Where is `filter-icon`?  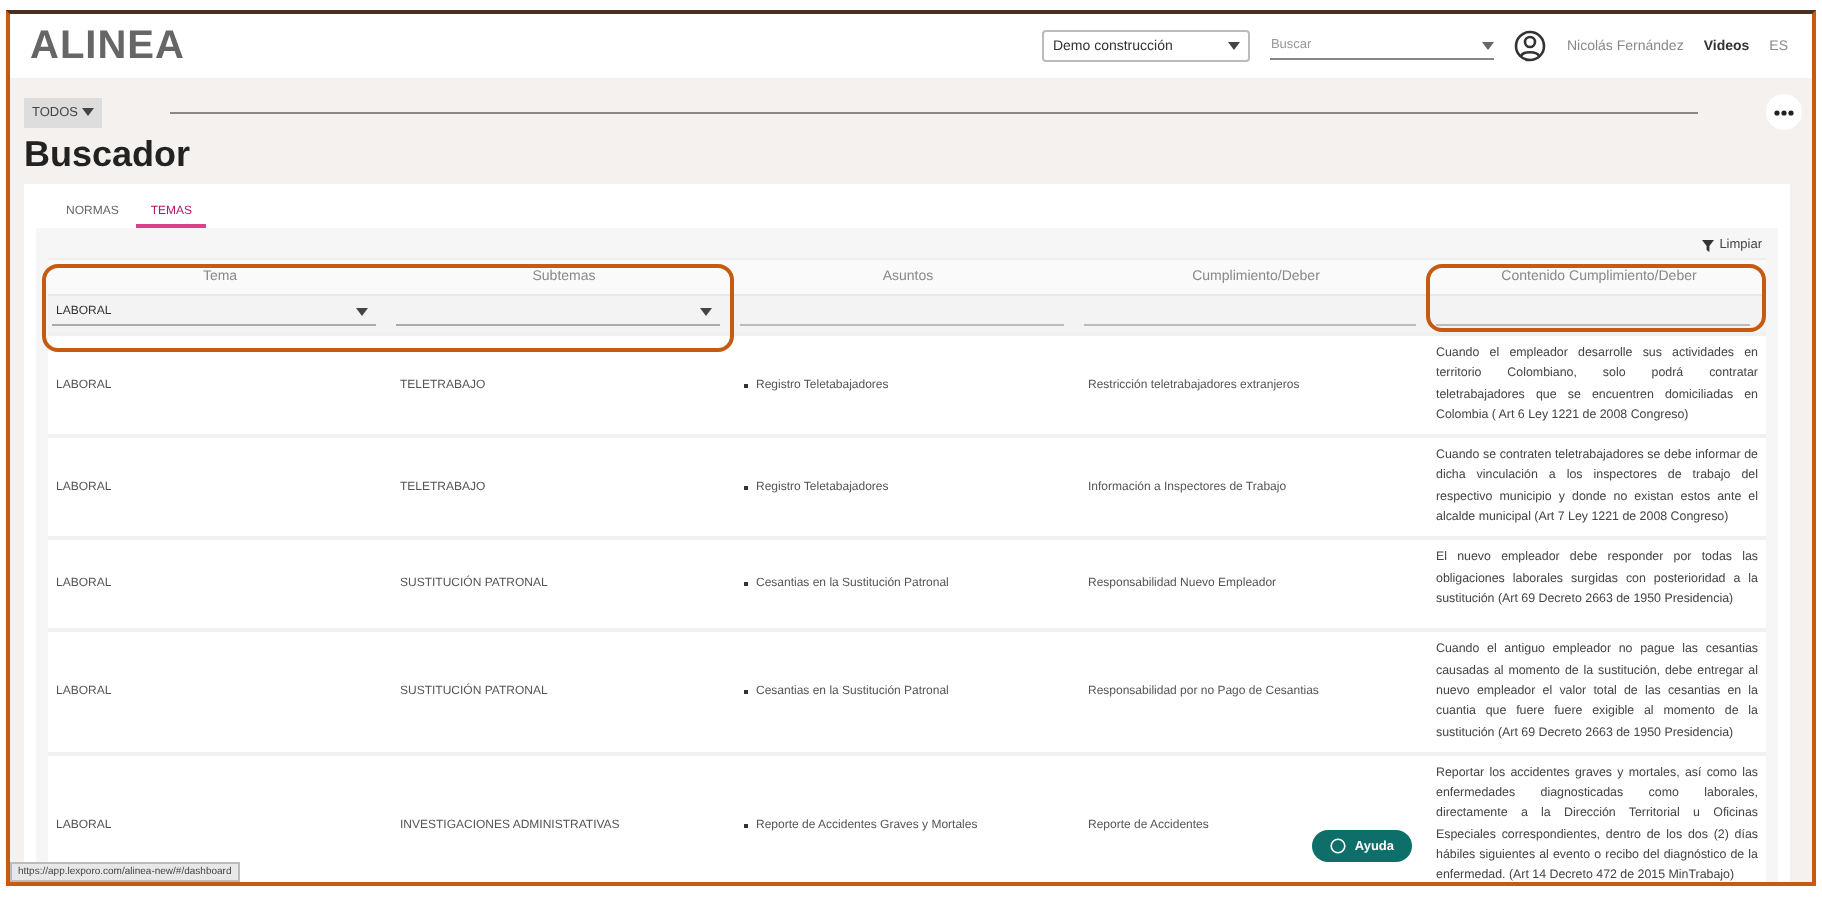
filter-icon is located at coordinates (1707, 245).